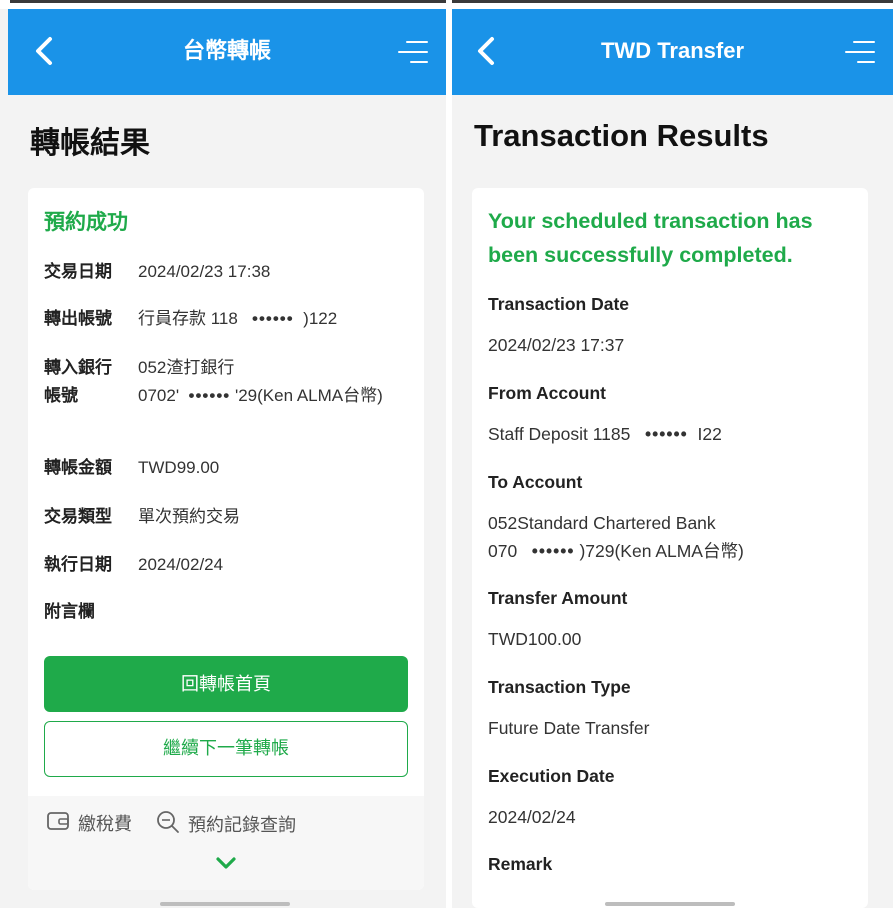 This screenshot has height=908, width=893. I want to click on from-account-value: Staff Deposit 1185 •••••• I22, so click(673, 434).